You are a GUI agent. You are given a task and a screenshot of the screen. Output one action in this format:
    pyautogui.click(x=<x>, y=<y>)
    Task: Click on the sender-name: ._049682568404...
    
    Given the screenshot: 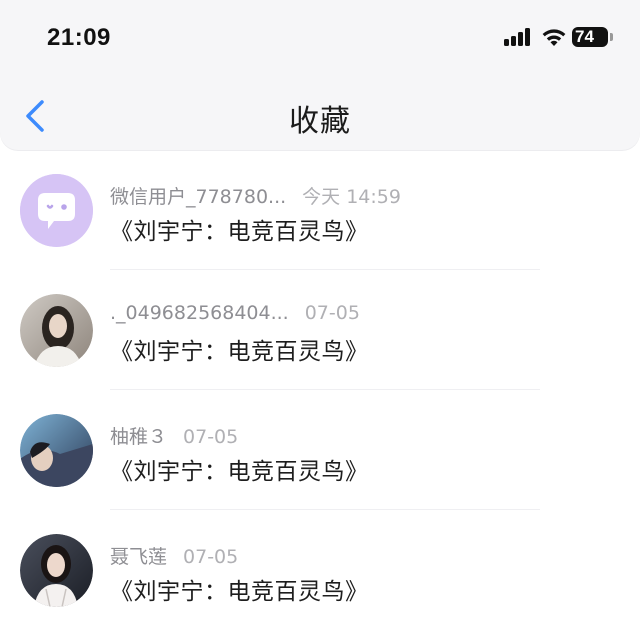 What is the action you would take?
    pyautogui.click(x=199, y=313)
    